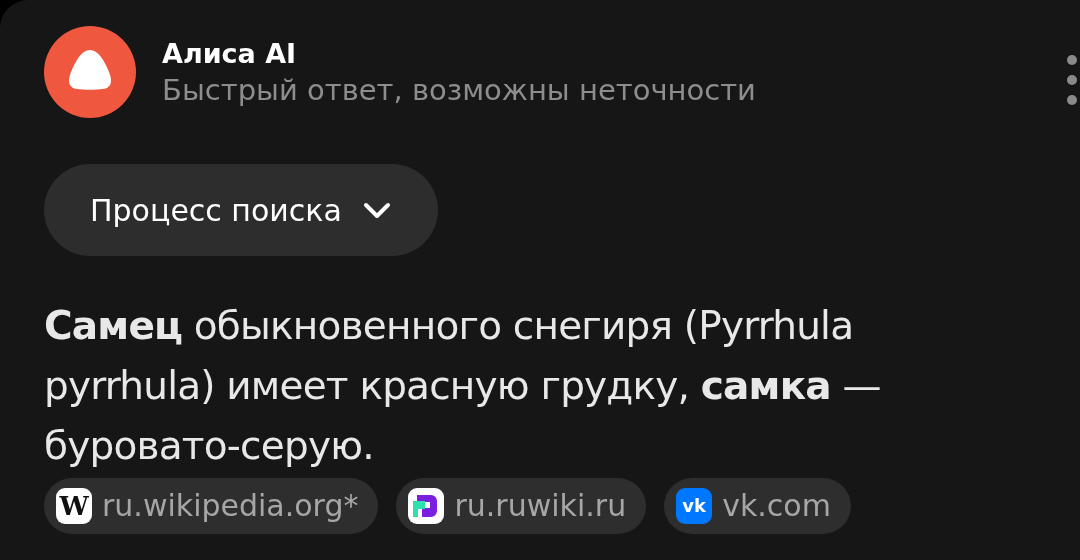 This screenshot has width=1080, height=560. I want to click on vk-icon: vk, so click(694, 506).